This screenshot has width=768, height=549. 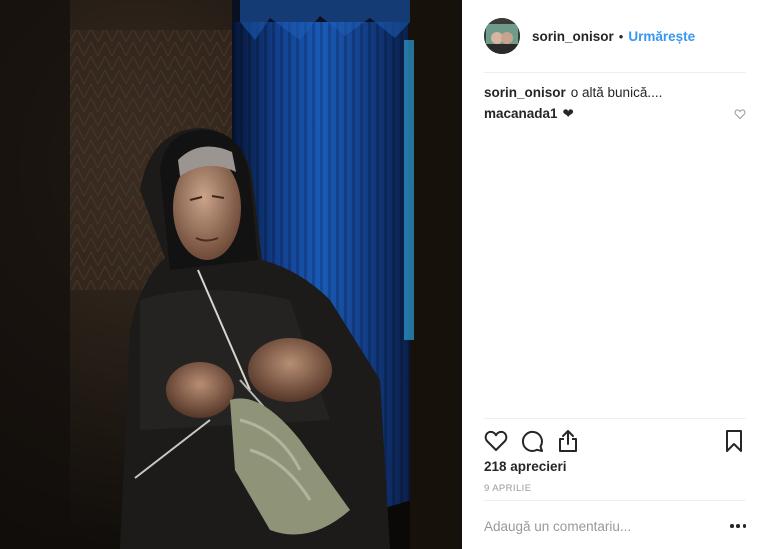 What do you see at coordinates (661, 36) in the screenshot?
I see `follow-button: Urmărește` at bounding box center [661, 36].